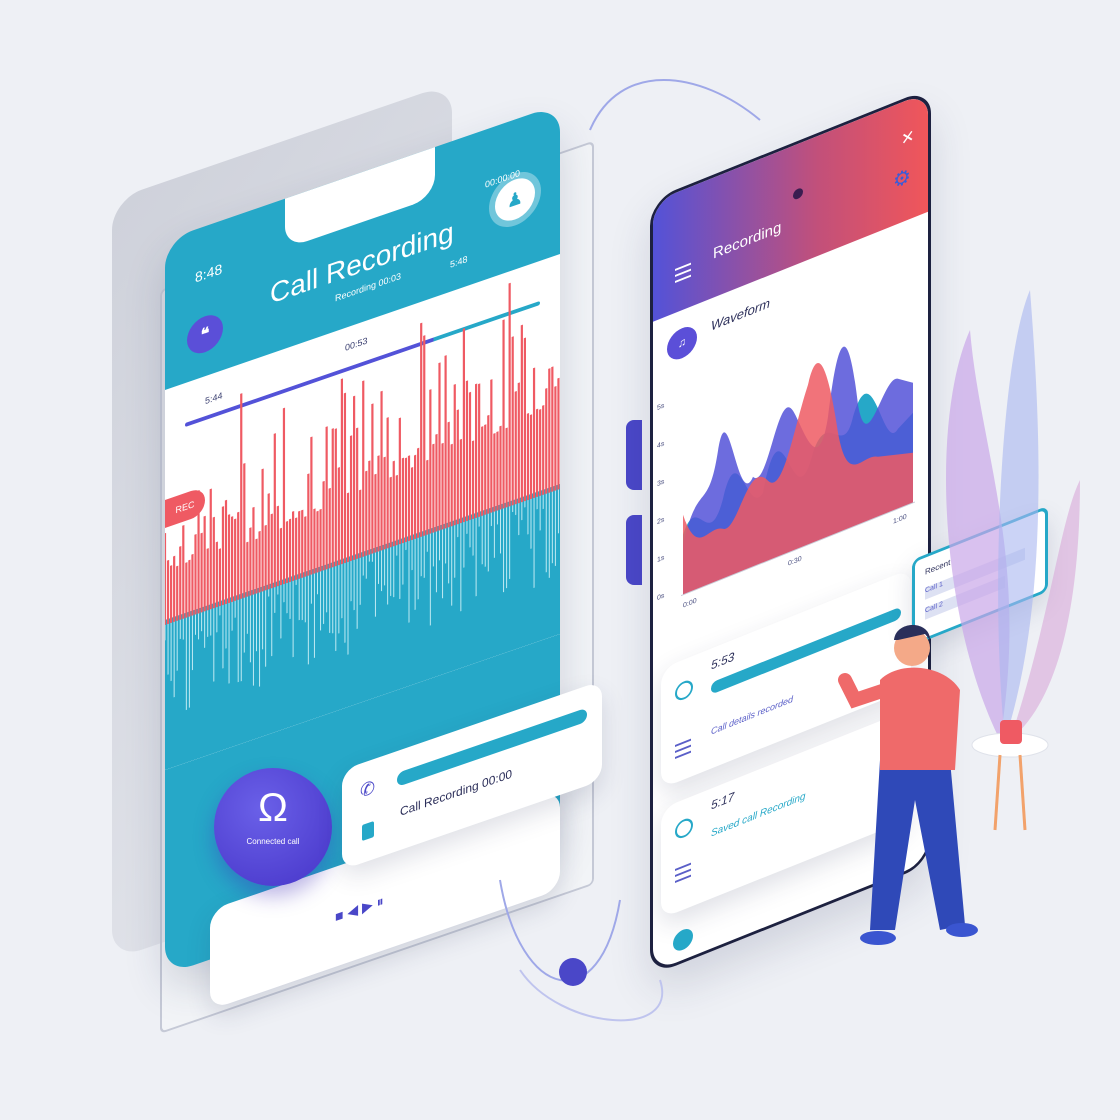 The width and height of the screenshot is (1120, 1120). What do you see at coordinates (1011, 732) in the screenshot?
I see `plant-pot` at bounding box center [1011, 732].